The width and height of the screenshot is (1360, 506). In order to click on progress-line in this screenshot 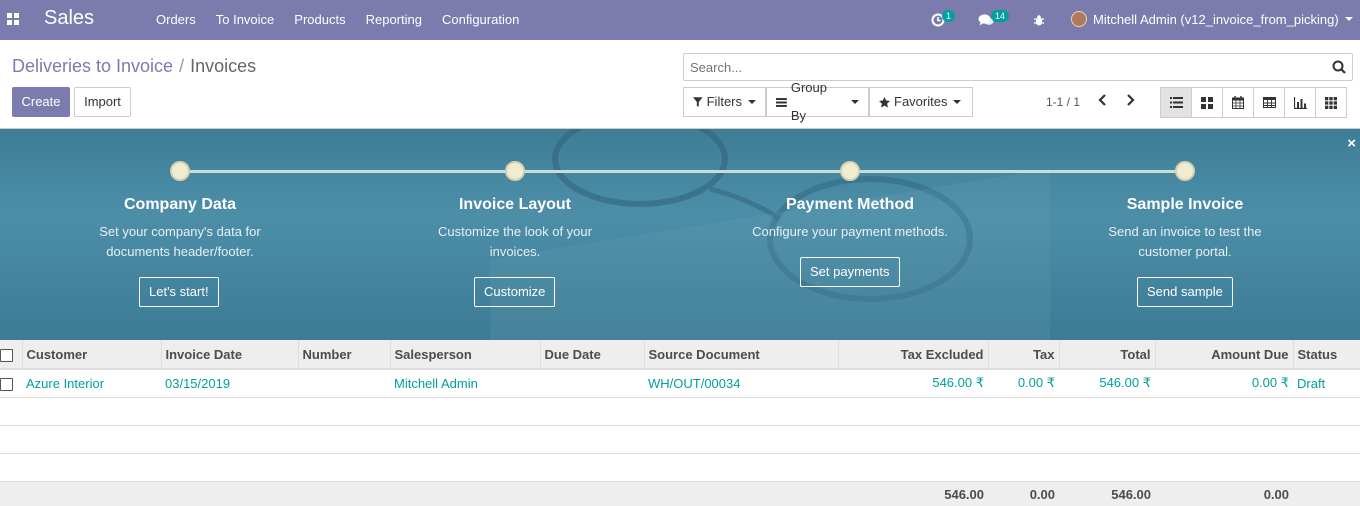, I will do `click(682, 171)`.